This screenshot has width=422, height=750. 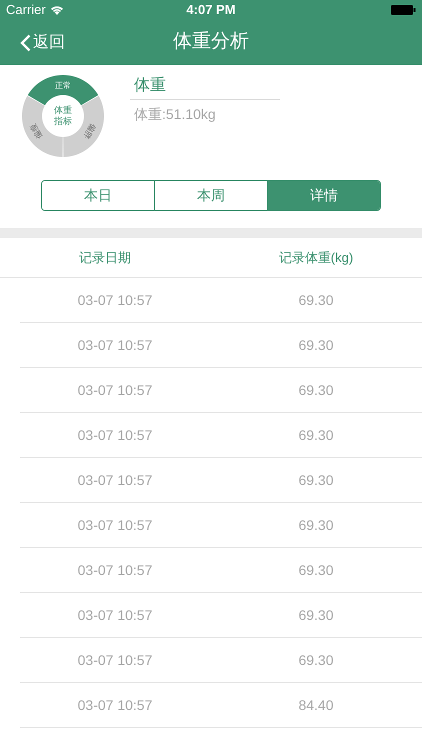 I want to click on weight-value: 体重:51.10kg, so click(x=175, y=114).